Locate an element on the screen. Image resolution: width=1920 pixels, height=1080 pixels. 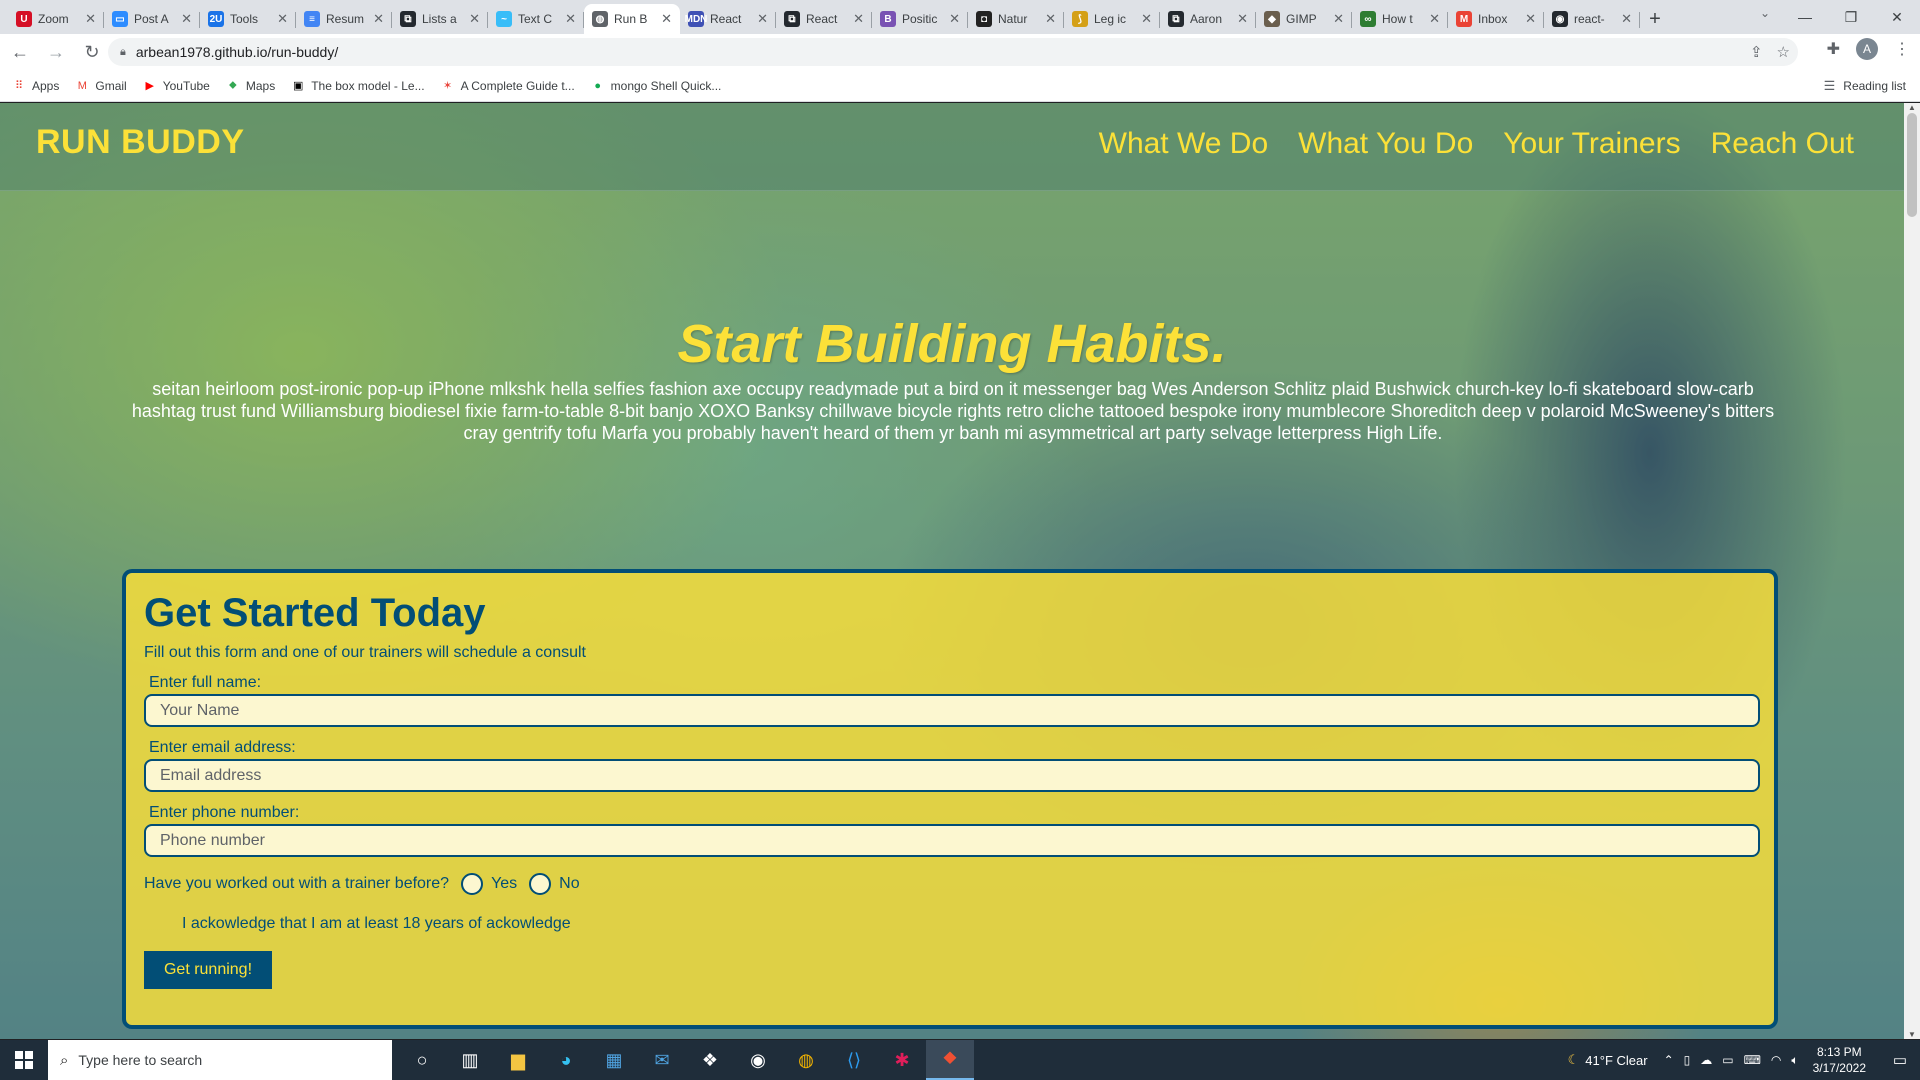
bookmark-item: M Gmail is located at coordinates (101, 86).